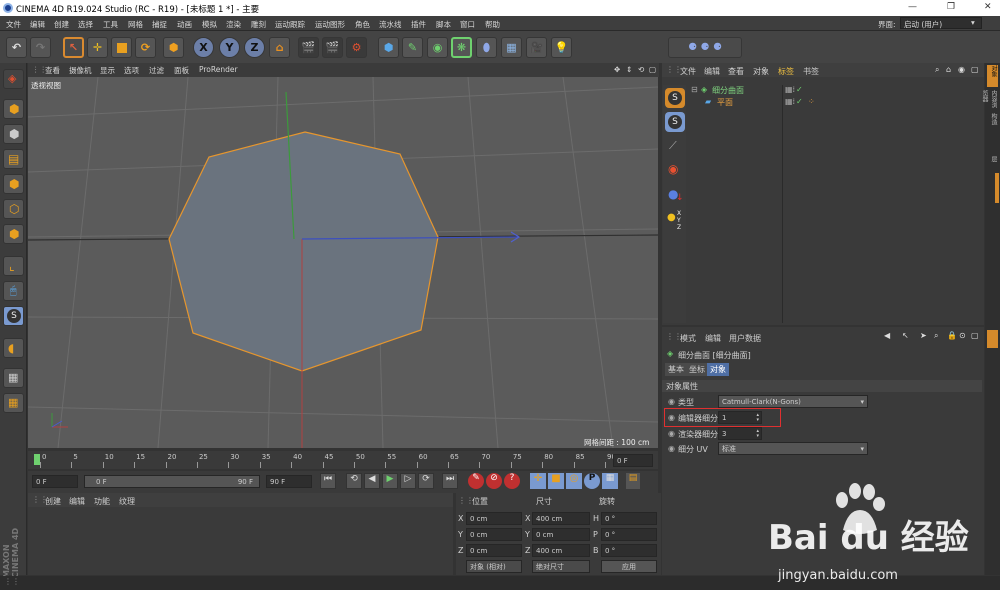  Describe the element at coordinates (948, 69) in the screenshot. I see `home-icon: ⌂` at that location.